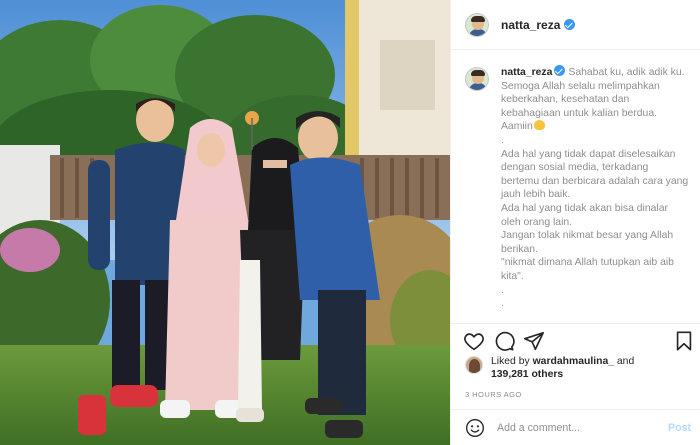 Image resolution: width=700 pixels, height=445 pixels. What do you see at coordinates (474, 365) in the screenshot?
I see `liker-avatar` at bounding box center [474, 365].